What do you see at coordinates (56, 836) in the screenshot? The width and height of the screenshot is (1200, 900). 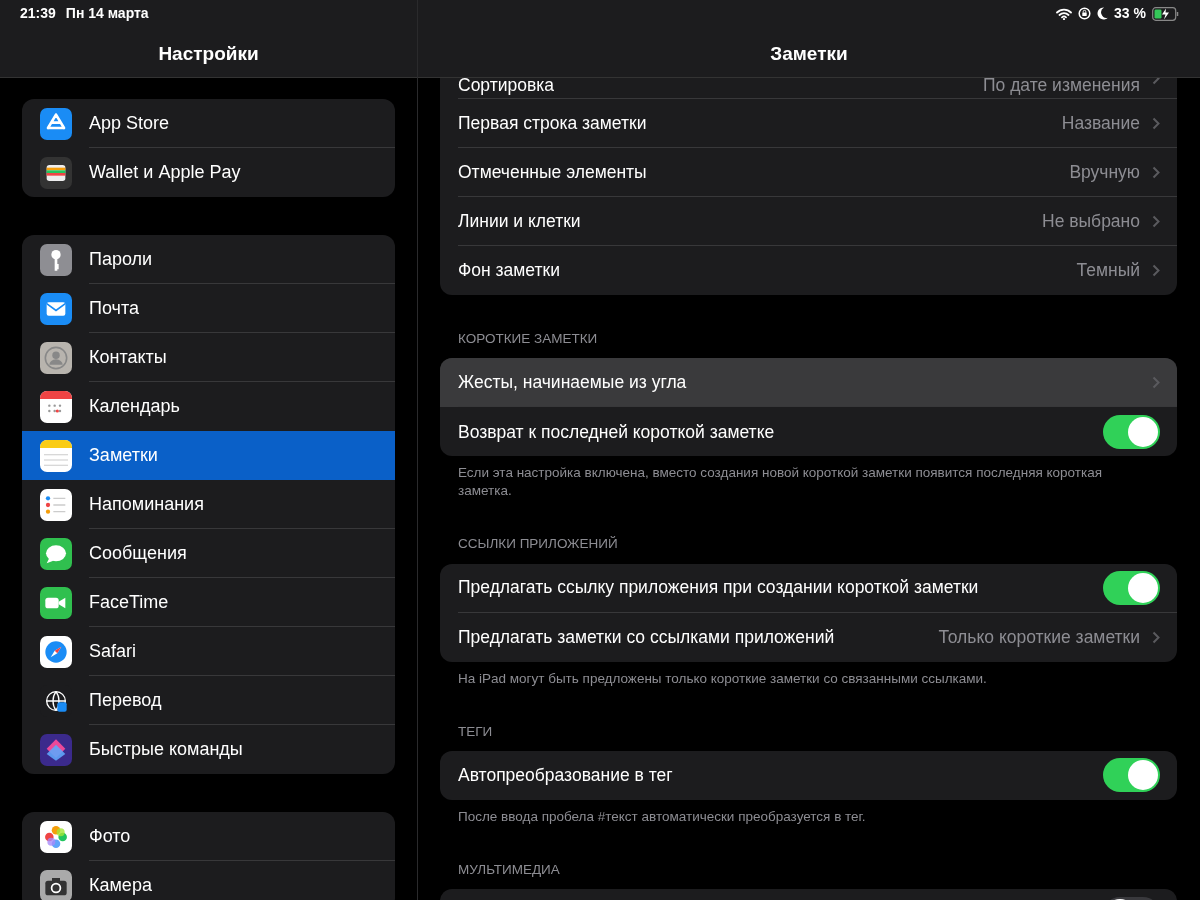 I see `flower-icon` at bounding box center [56, 836].